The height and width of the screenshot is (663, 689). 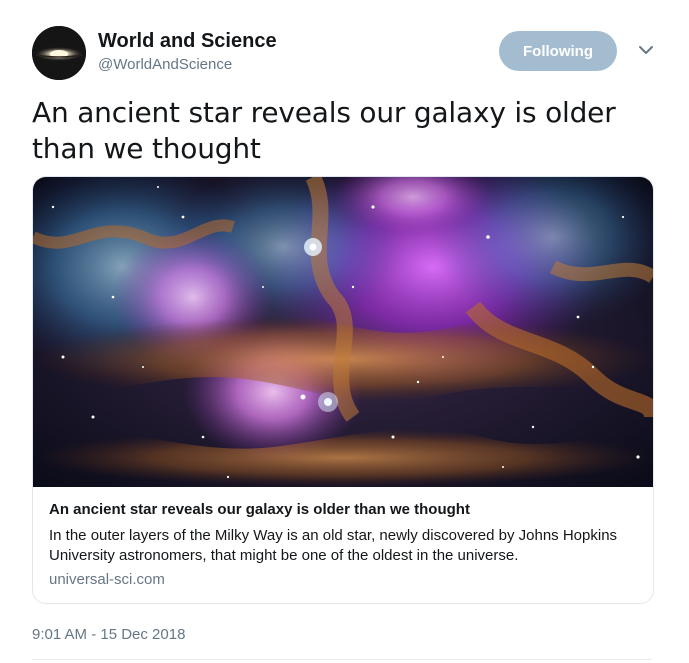 What do you see at coordinates (187, 41) in the screenshot?
I see `author-display-name: World and Science` at bounding box center [187, 41].